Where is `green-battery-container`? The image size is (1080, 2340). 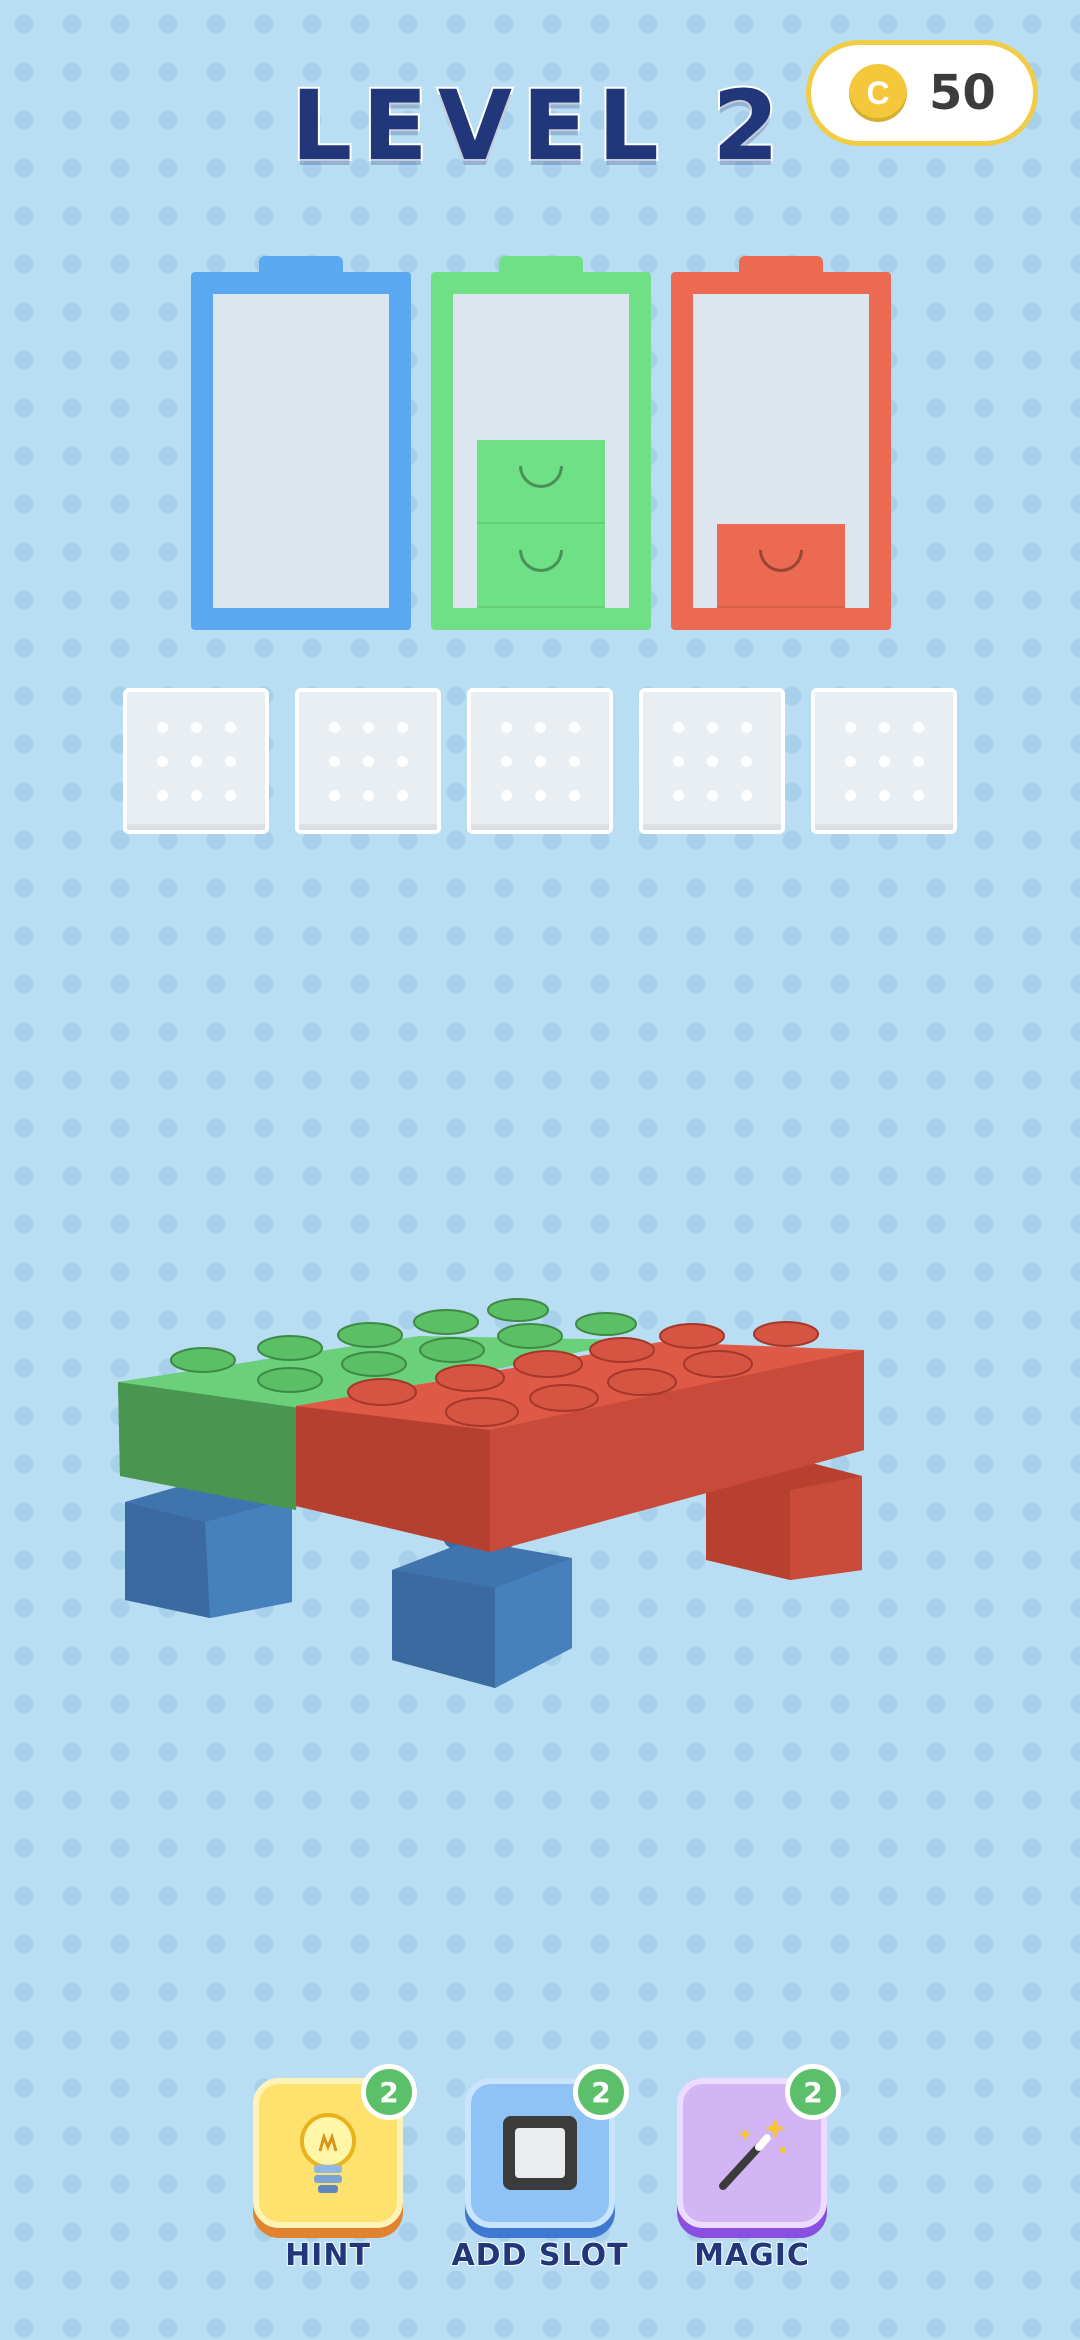 green-battery-container is located at coordinates (541, 443).